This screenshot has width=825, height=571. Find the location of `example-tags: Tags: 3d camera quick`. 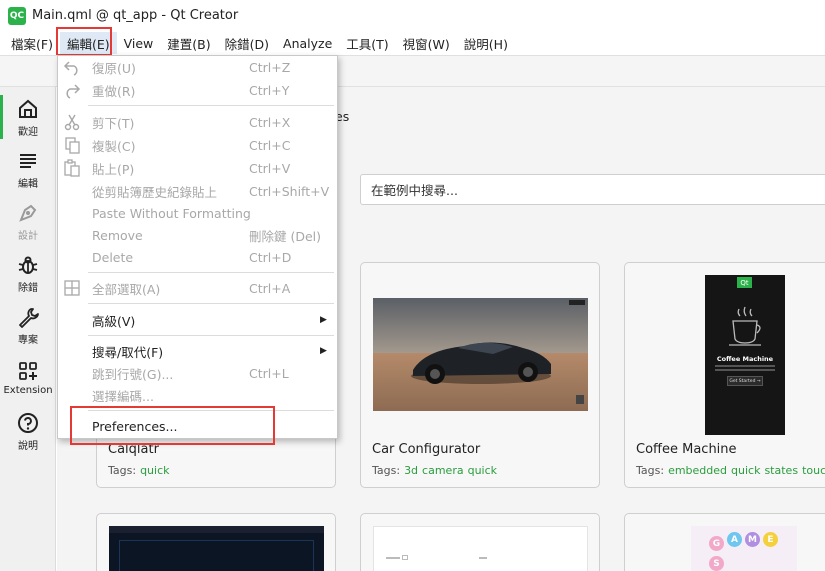

example-tags: Tags: 3d camera quick is located at coordinates (434, 470).